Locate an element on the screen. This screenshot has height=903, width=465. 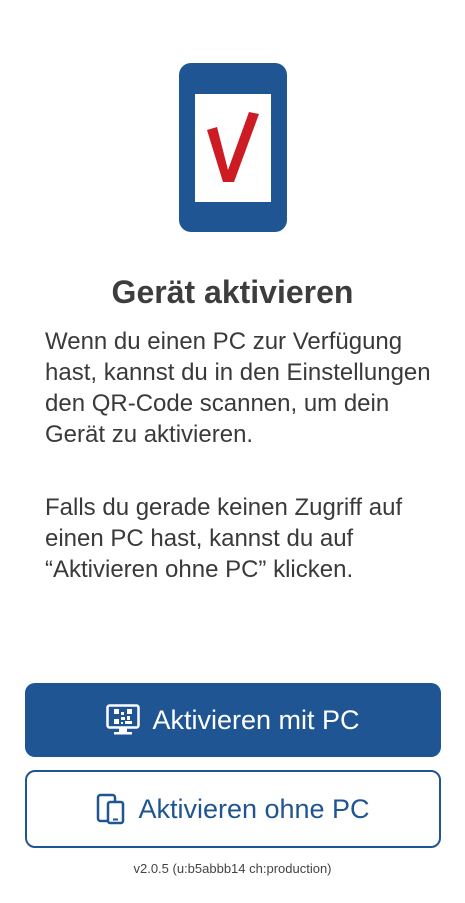
activate-without-pc-label: Aktivieren ohne PC is located at coordinates (254, 808).